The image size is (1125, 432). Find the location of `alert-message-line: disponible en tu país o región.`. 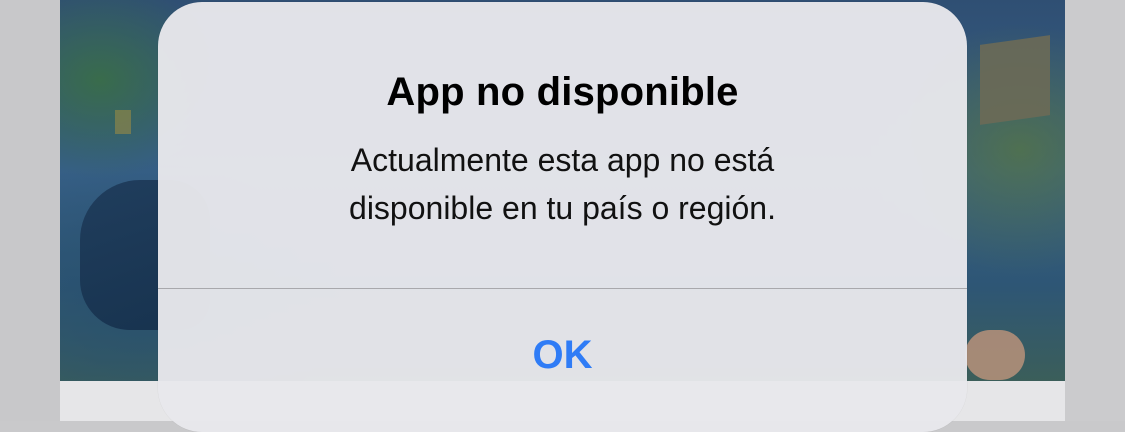

alert-message-line: disponible en tu país o región. is located at coordinates (562, 208).